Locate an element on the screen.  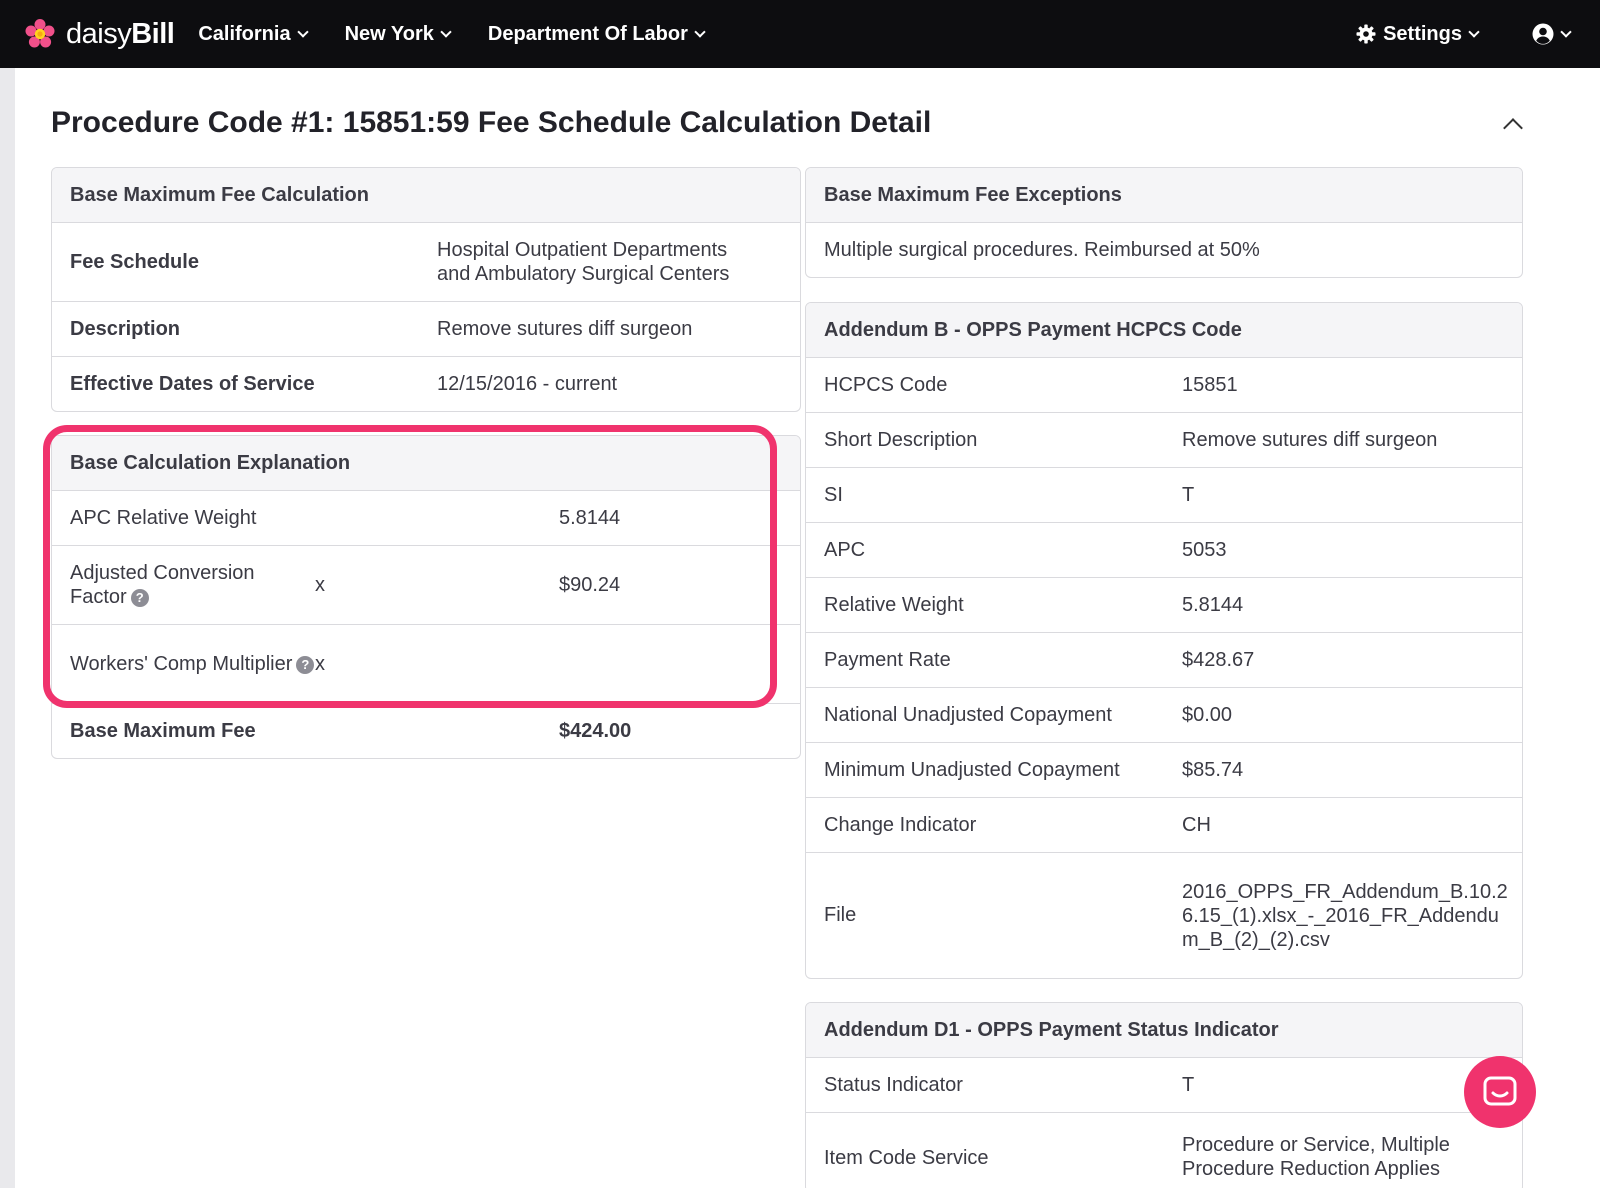
table-row: Minimum Unadjusted Copayment $85.74 is located at coordinates (1164, 770).